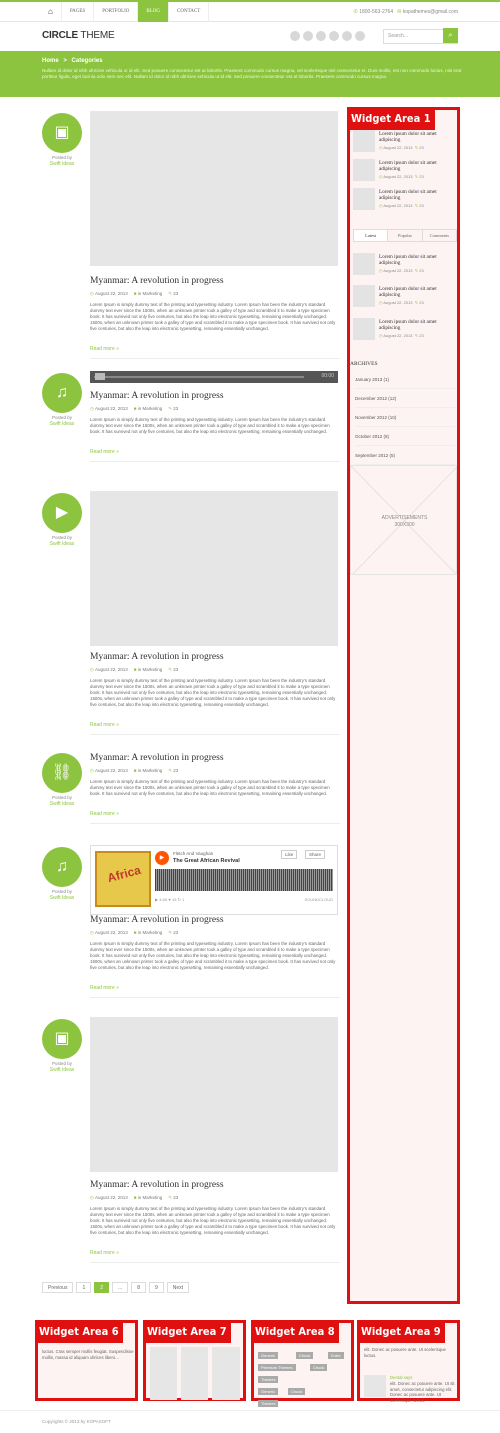  I want to click on twitter-icon, so click(334, 36).